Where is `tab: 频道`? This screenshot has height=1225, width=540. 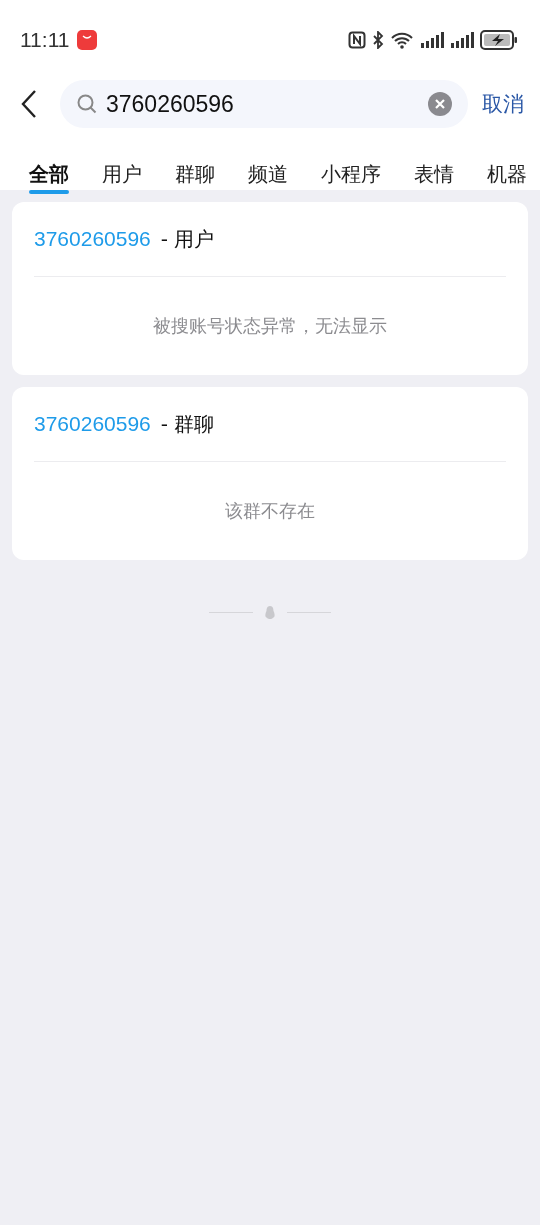 tab: 频道 is located at coordinates (268, 174).